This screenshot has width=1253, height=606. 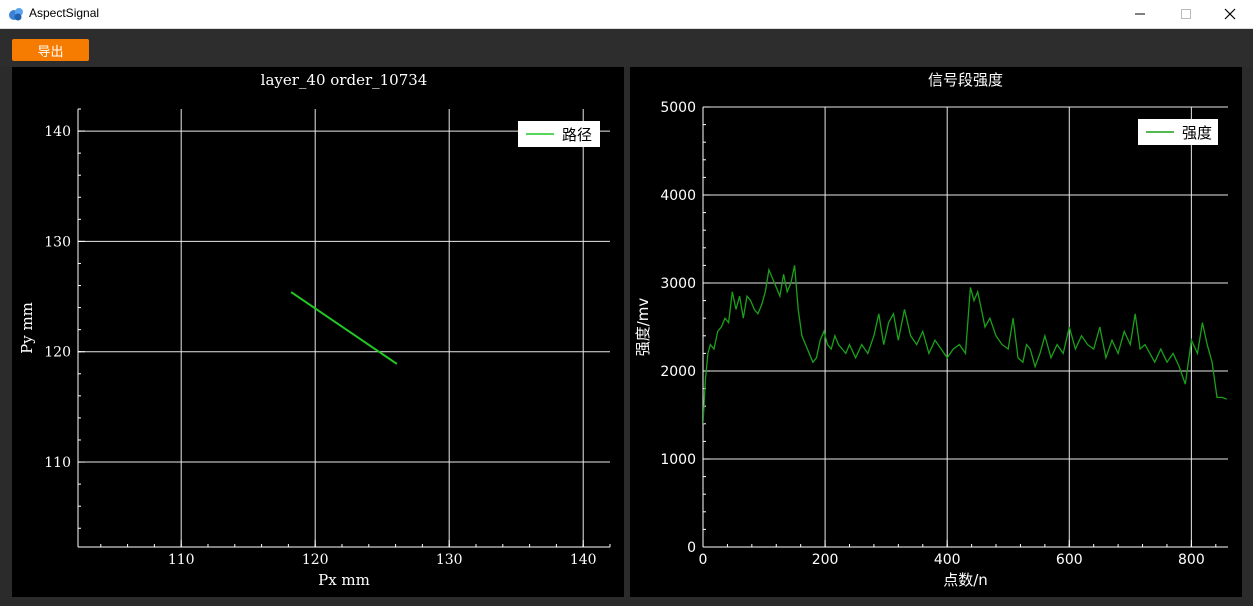 What do you see at coordinates (1197, 133) in the screenshot?
I see `legend-label: 强度` at bounding box center [1197, 133].